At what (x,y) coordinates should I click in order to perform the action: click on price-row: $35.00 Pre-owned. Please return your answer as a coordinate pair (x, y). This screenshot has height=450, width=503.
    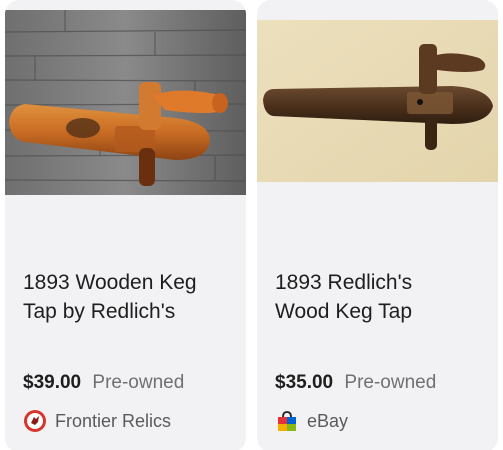
    Looking at the image, I should click on (355, 383).